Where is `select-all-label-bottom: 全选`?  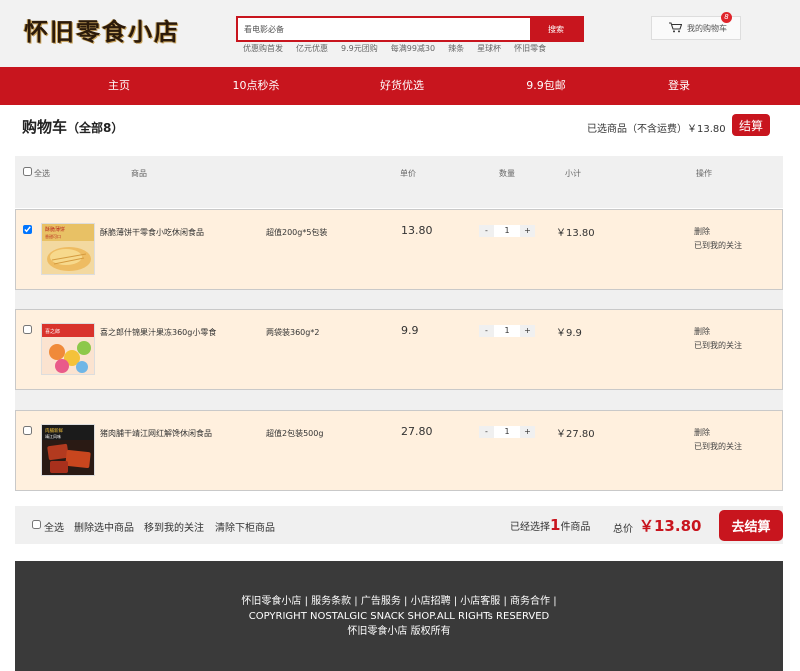 select-all-label-bottom: 全选 is located at coordinates (54, 528).